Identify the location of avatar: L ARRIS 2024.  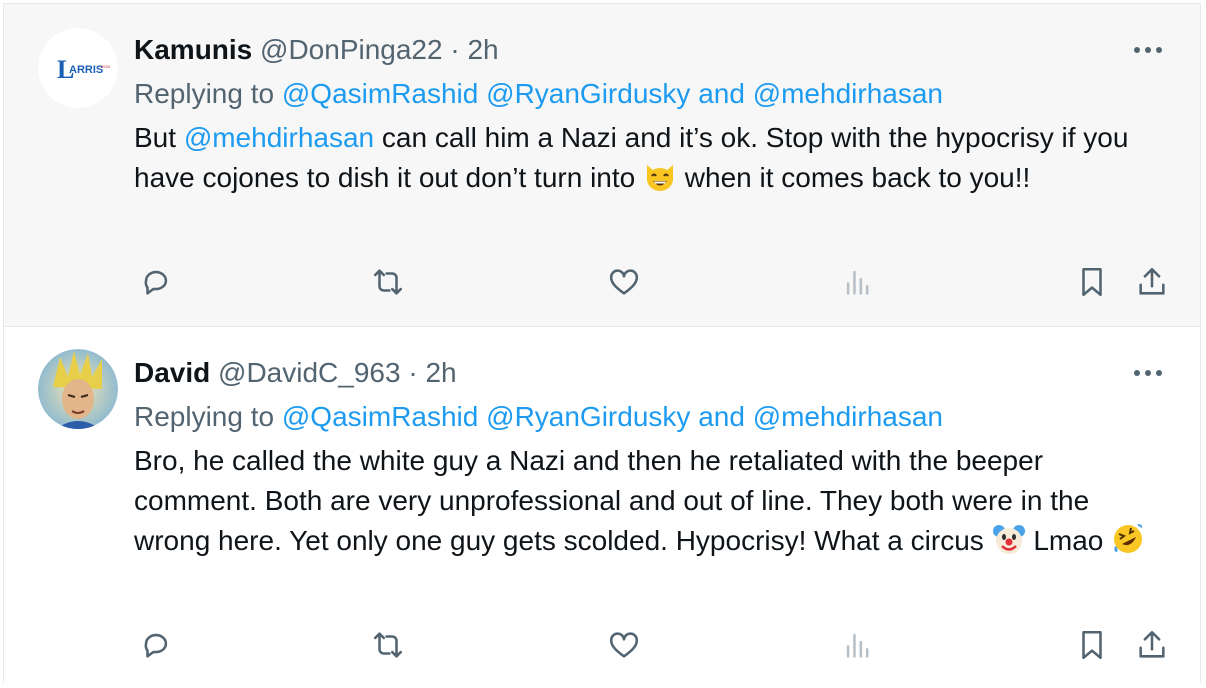
(78, 68).